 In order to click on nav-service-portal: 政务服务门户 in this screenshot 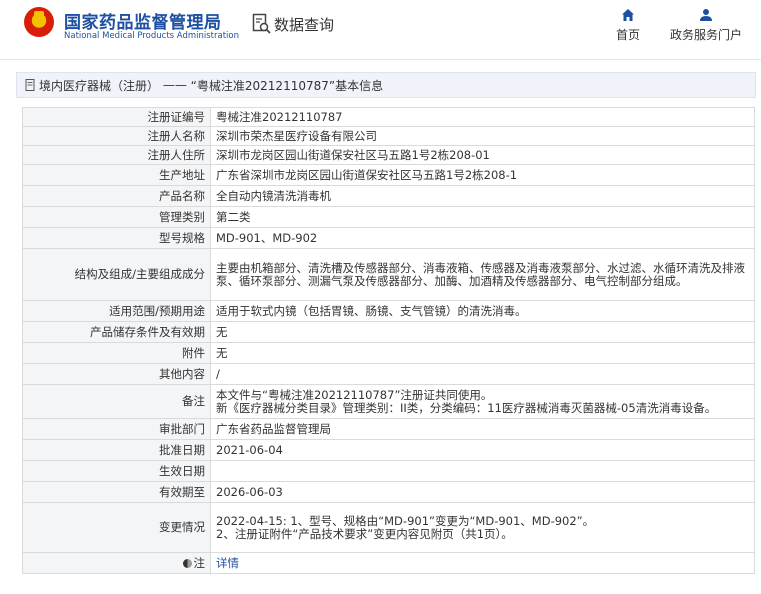, I will do `click(706, 25)`.